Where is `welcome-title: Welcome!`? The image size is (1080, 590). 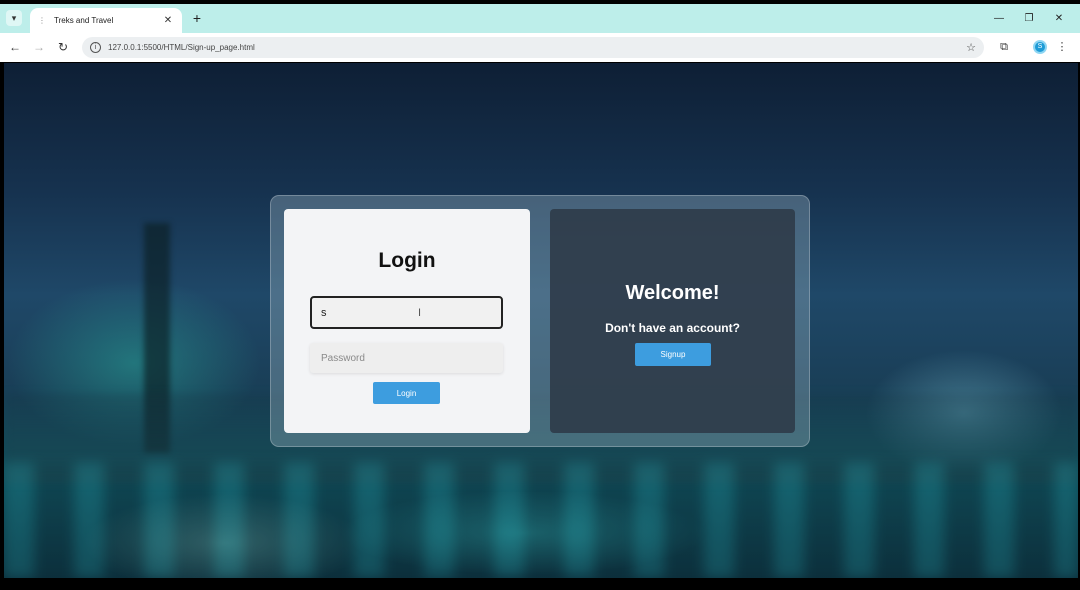 welcome-title: Welcome! is located at coordinates (672, 293).